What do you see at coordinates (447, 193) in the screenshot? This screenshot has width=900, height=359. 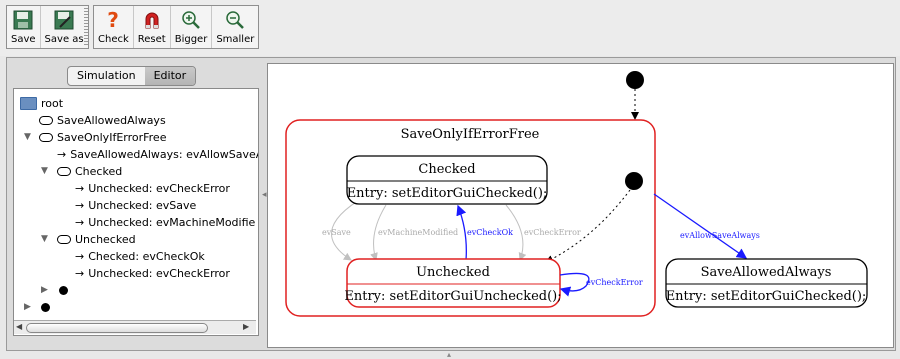 I see `state-checked-entry: Entry: setEditorGuiChecked();` at bounding box center [447, 193].